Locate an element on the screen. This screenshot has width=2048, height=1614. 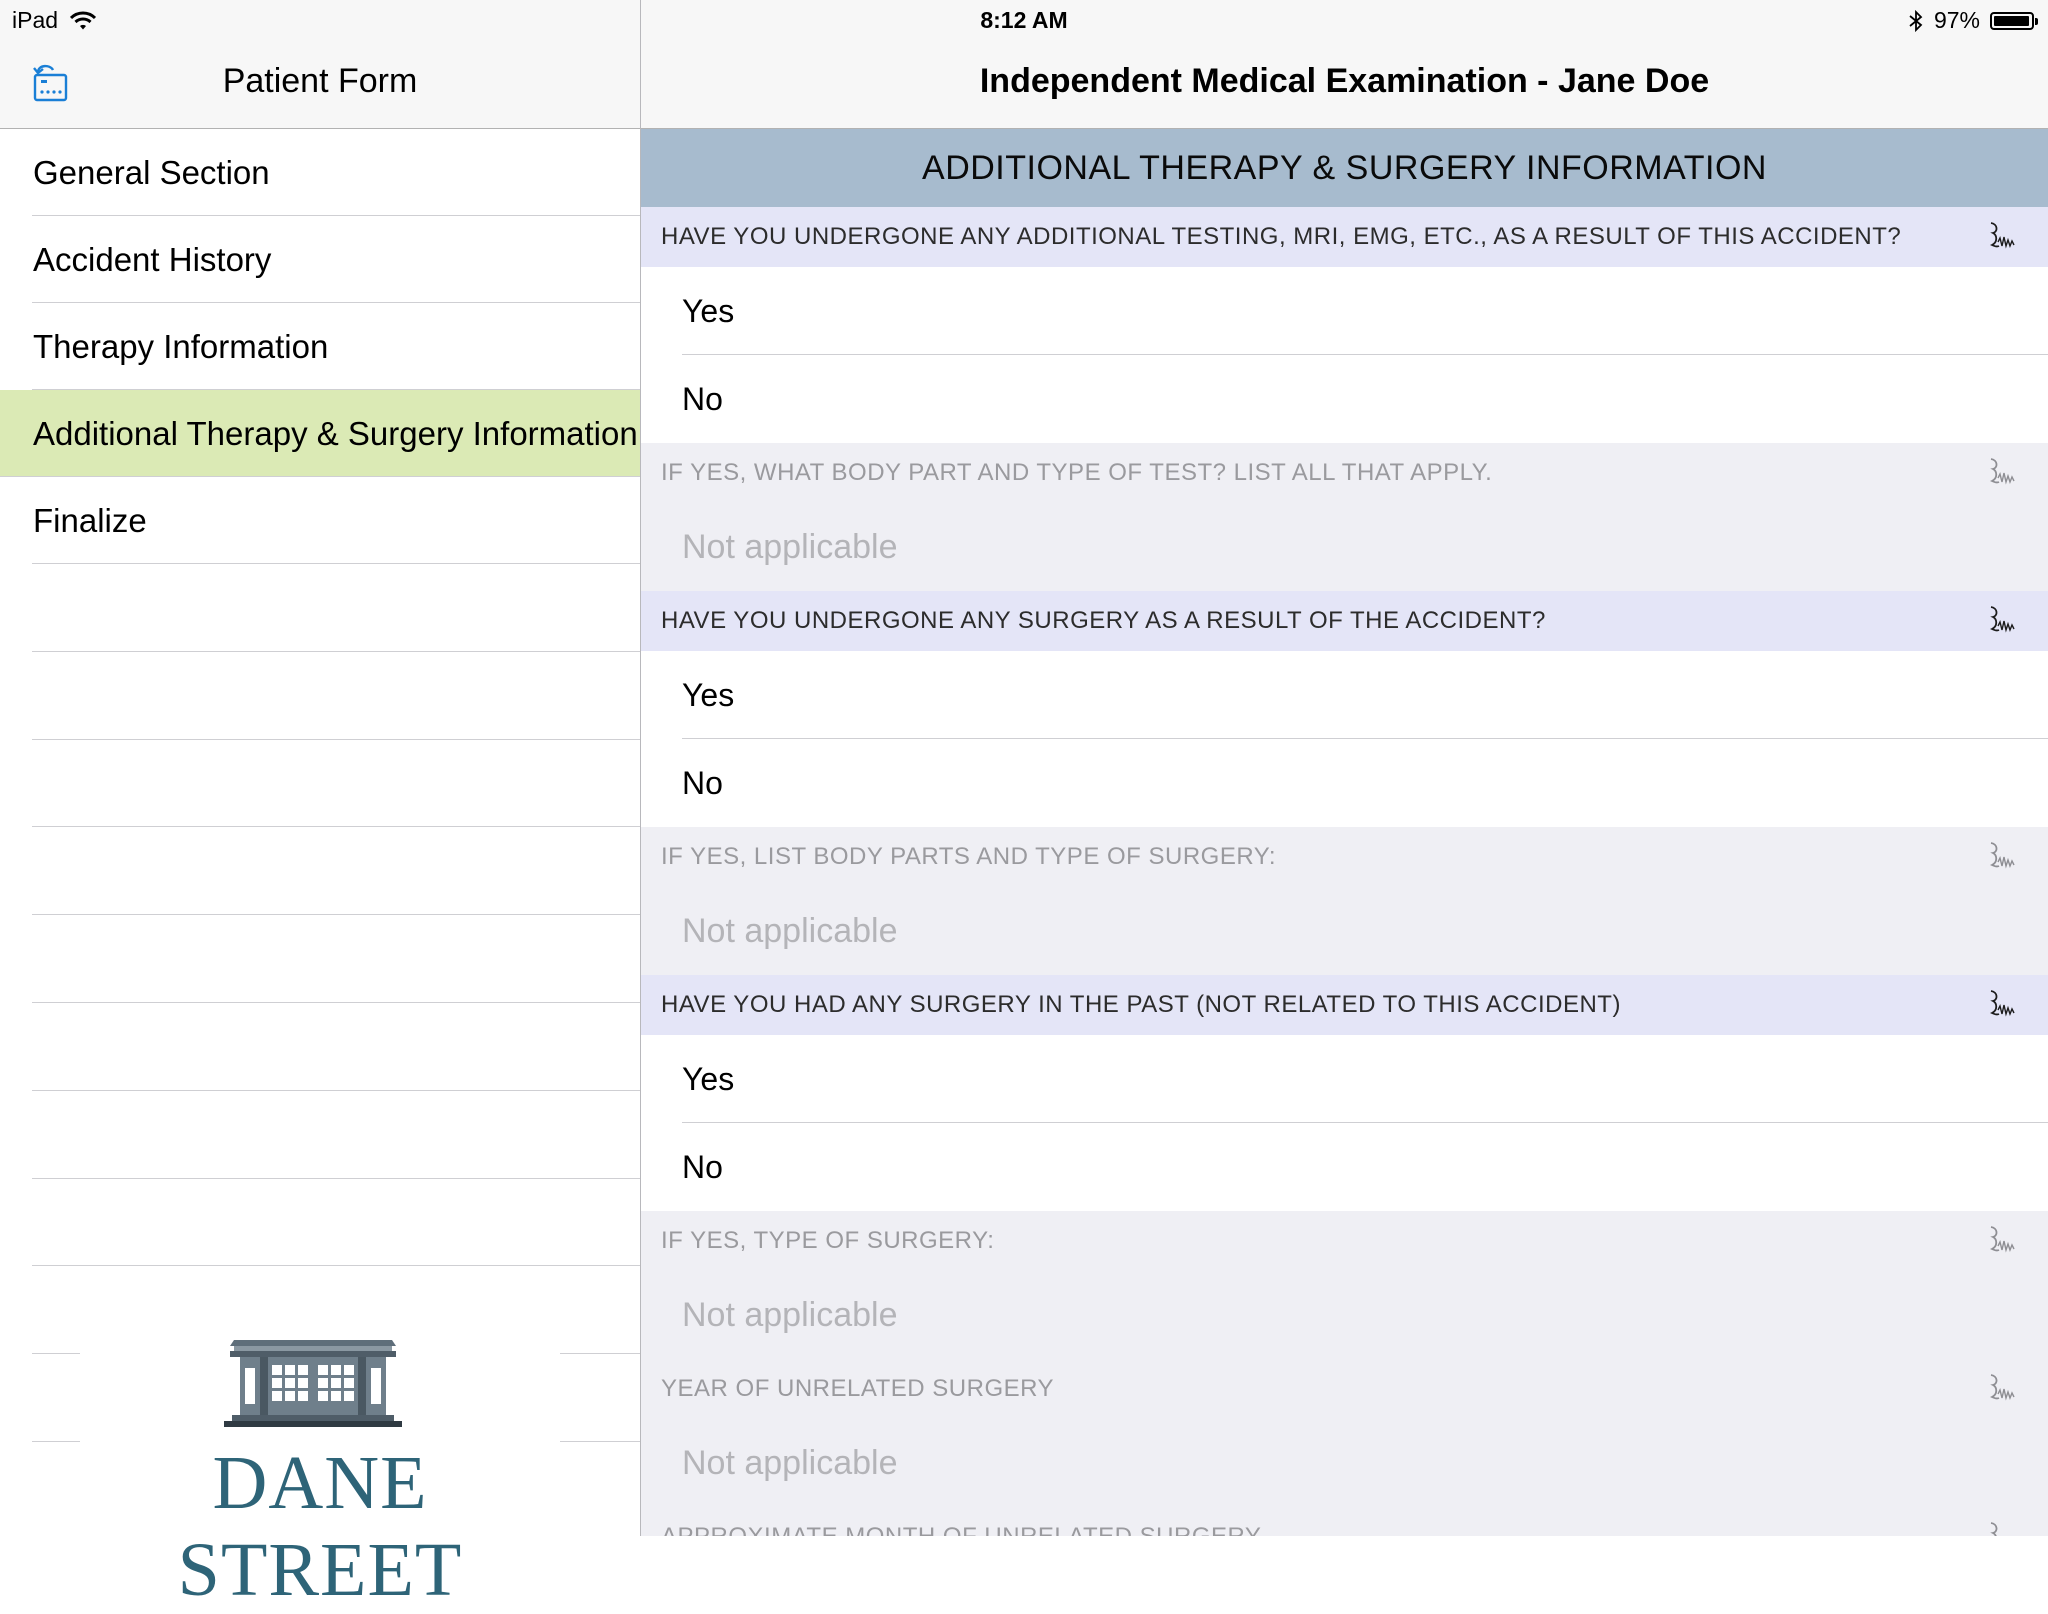
sidebar-item: General Section is located at coordinates (320, 172).